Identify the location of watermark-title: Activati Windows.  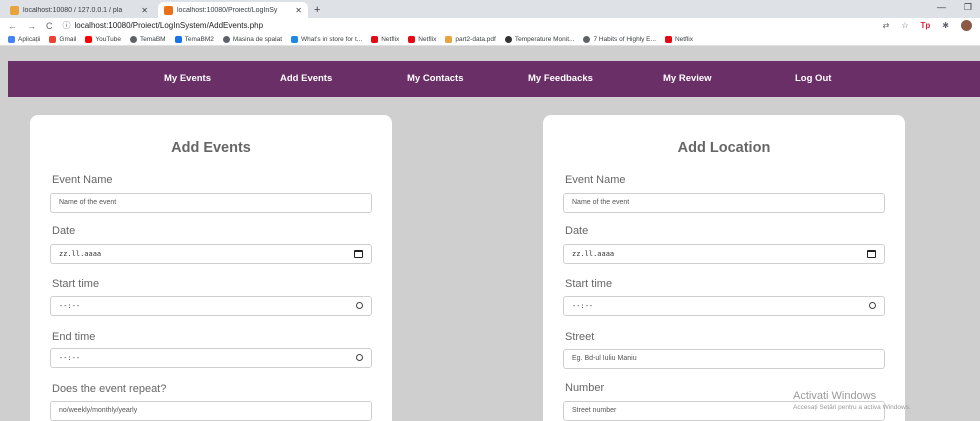
(835, 396).